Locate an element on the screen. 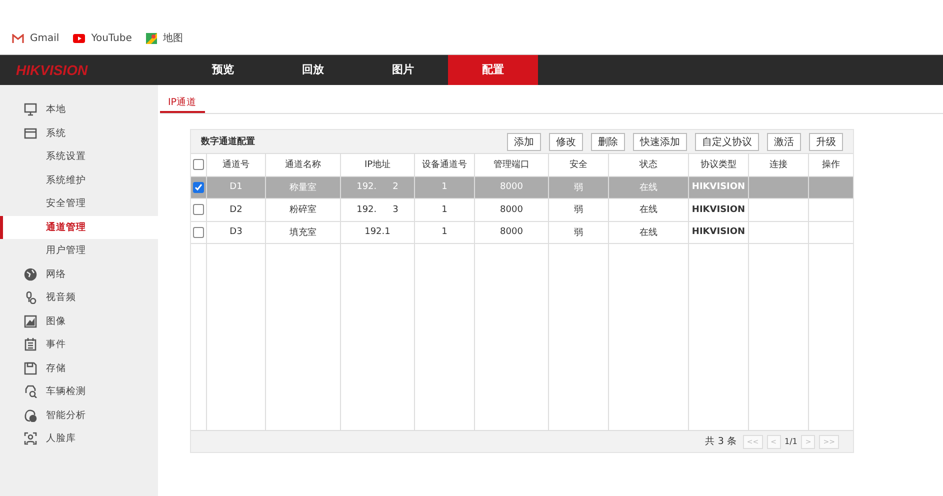 This screenshot has height=496, width=943. table-cell: 3 is located at coordinates (395, 209).